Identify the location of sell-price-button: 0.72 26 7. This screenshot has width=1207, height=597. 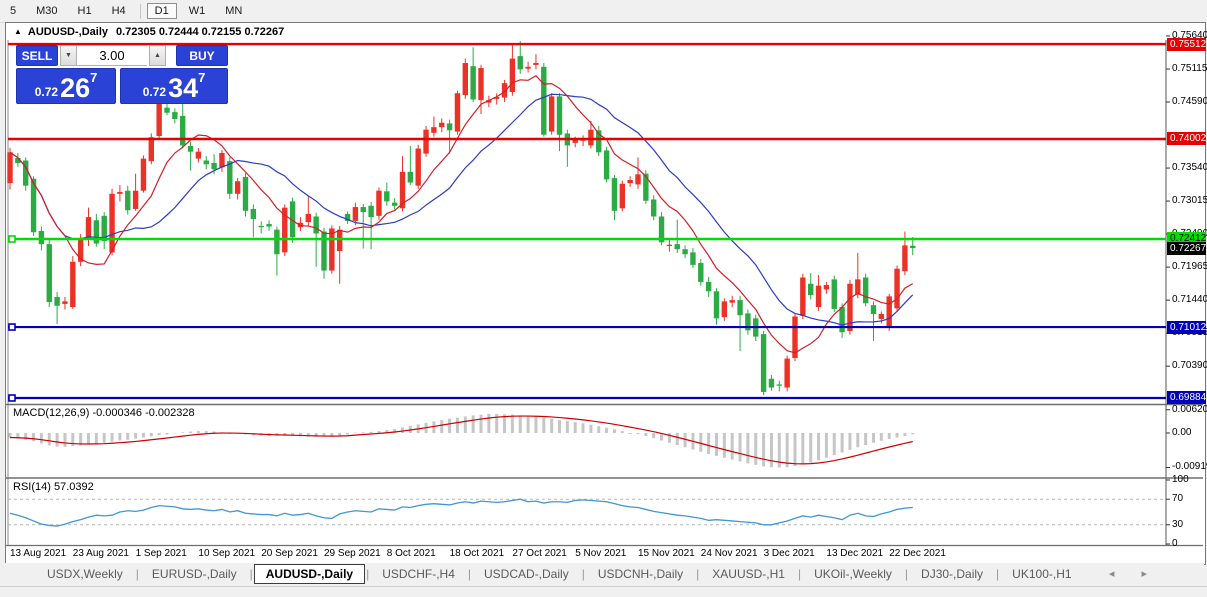
(66, 86).